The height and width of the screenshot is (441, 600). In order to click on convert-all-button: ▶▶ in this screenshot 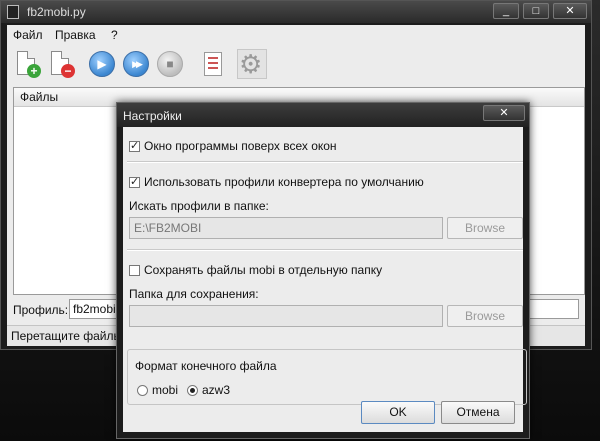, I will do `click(136, 64)`.